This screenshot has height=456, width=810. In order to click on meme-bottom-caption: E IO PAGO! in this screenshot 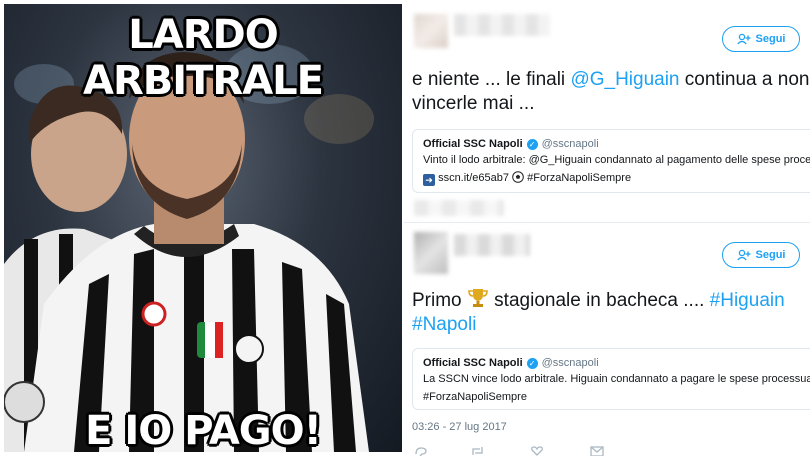, I will do `click(203, 430)`.